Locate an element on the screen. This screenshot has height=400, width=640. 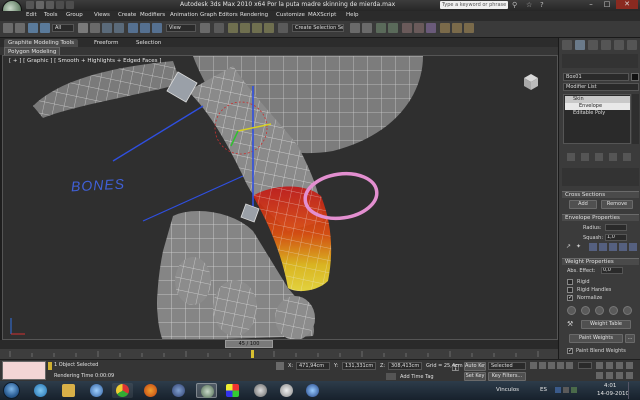
polygon-modeling-panel: Polygon Modeling is located at coordinates (32, 51).